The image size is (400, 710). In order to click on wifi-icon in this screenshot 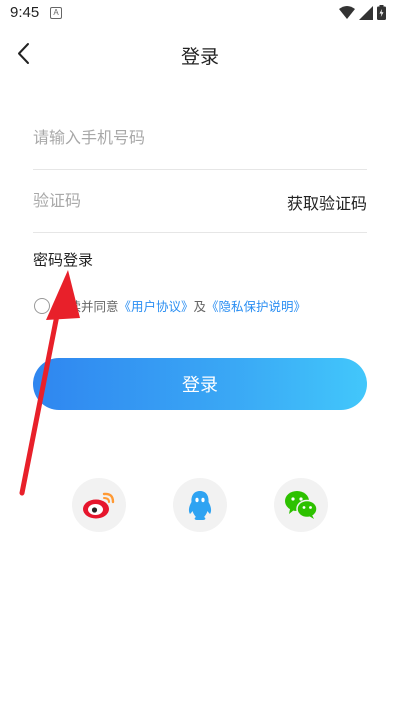, I will do `click(347, 12)`.